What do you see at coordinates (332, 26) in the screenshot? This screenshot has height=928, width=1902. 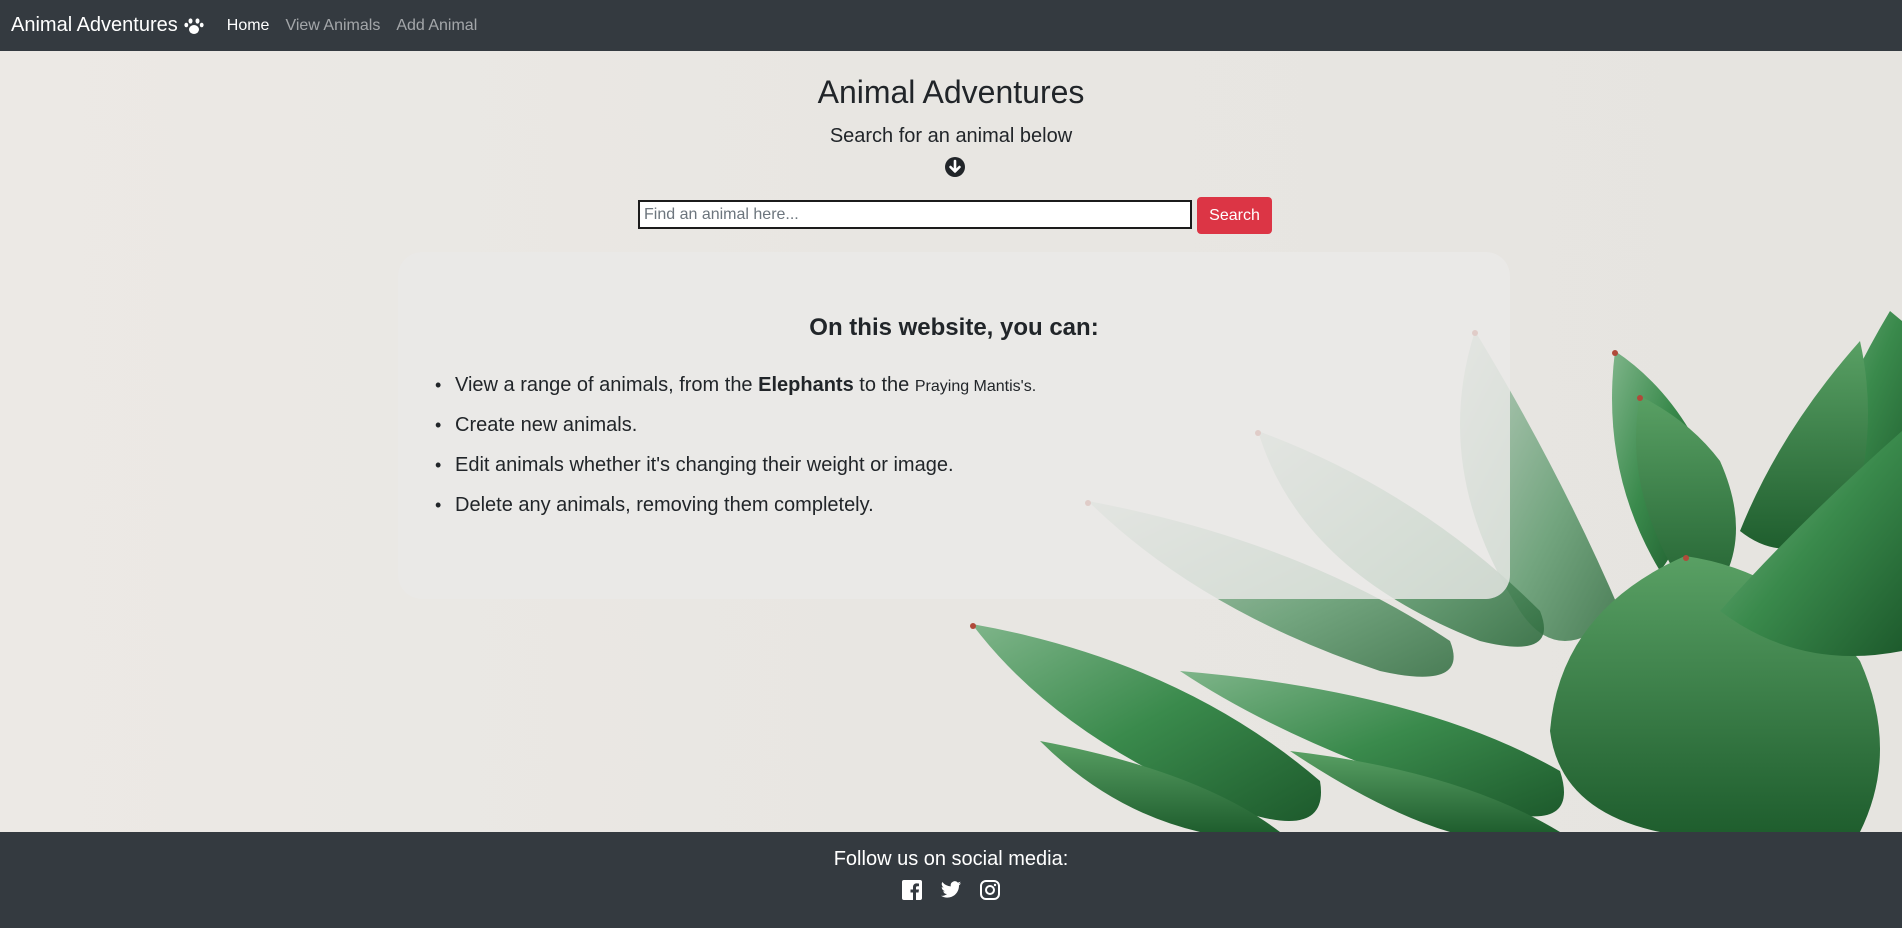 I see `nav-view-animals: View Animals` at bounding box center [332, 26].